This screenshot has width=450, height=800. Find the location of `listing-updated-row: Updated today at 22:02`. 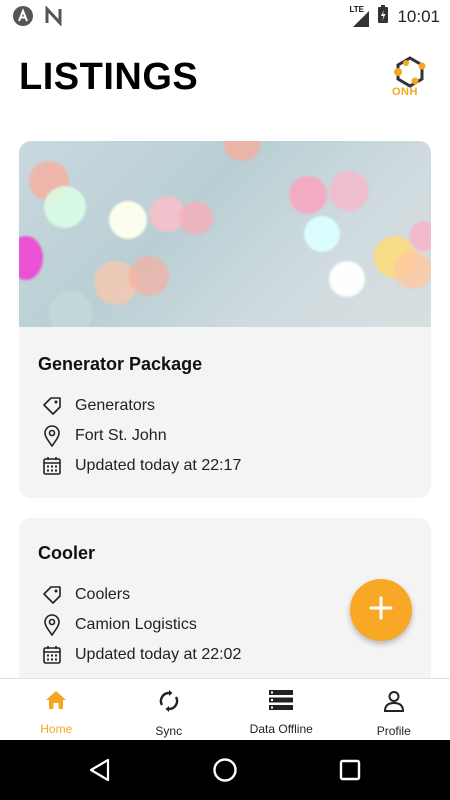

listing-updated-row: Updated today at 22:02 is located at coordinates (141, 655).